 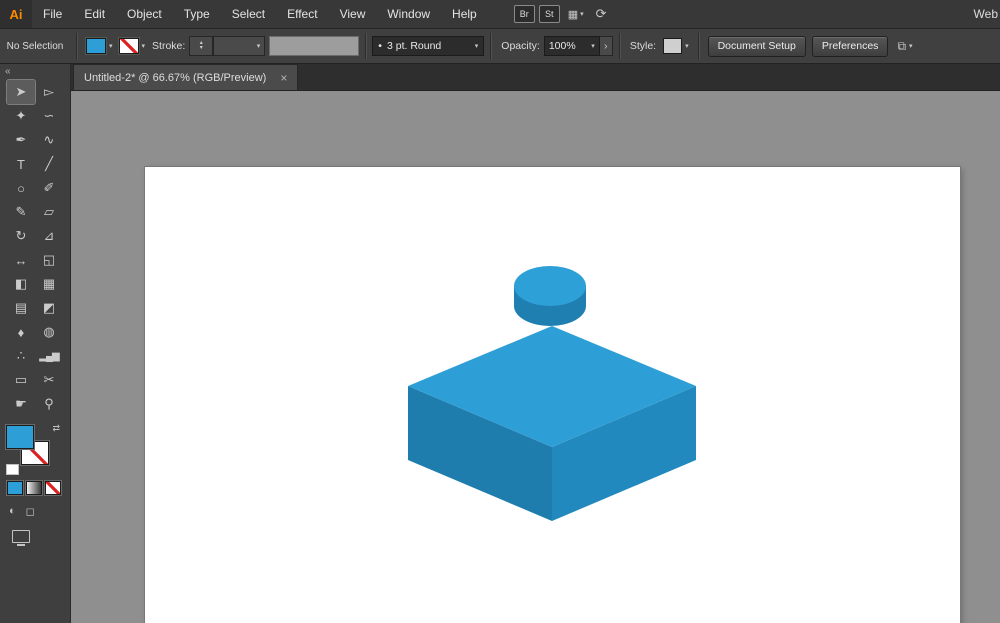 I want to click on width-profile-dropdown, so click(x=314, y=46).